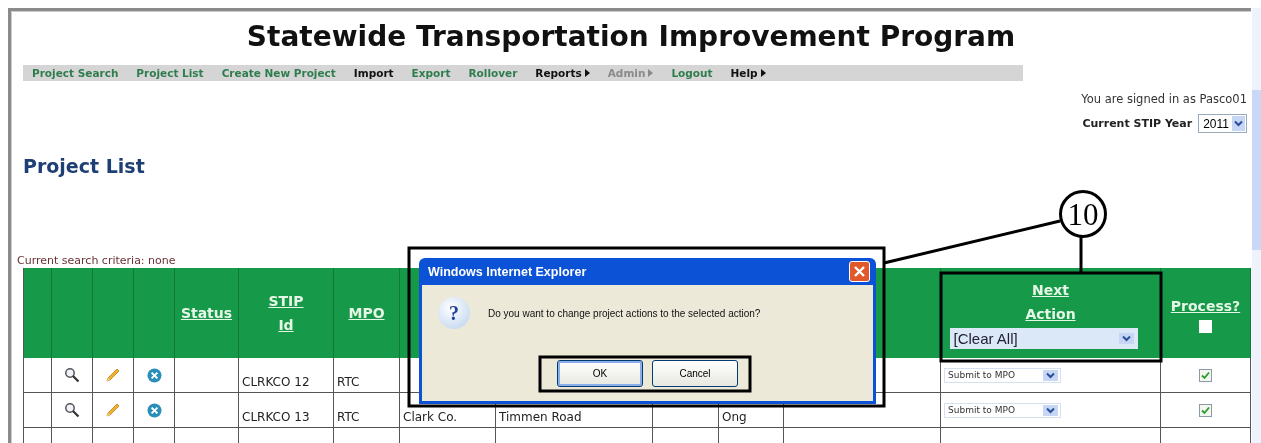 Image resolution: width=1261 pixels, height=443 pixels. What do you see at coordinates (1256, 170) in the screenshot?
I see `scrollbar-thumb` at bounding box center [1256, 170].